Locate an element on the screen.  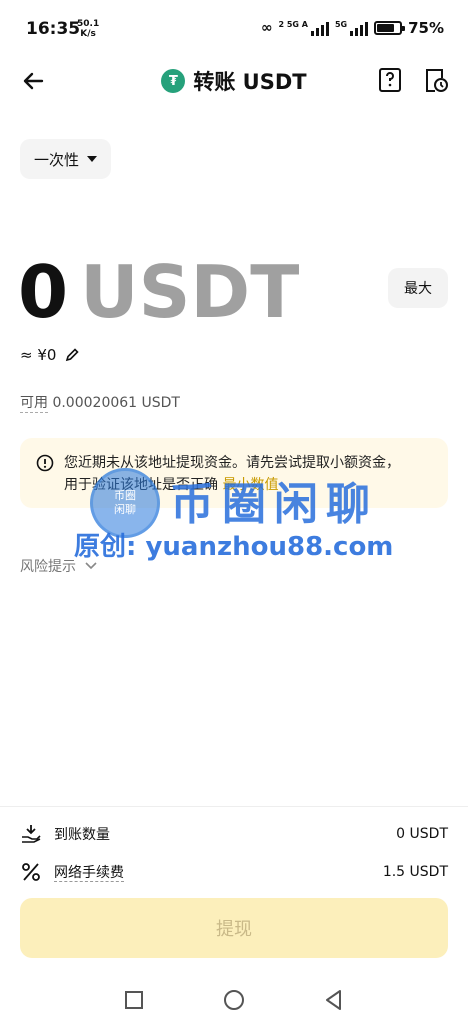
signal-icon-2: 5G is located at coordinates (351, 28).